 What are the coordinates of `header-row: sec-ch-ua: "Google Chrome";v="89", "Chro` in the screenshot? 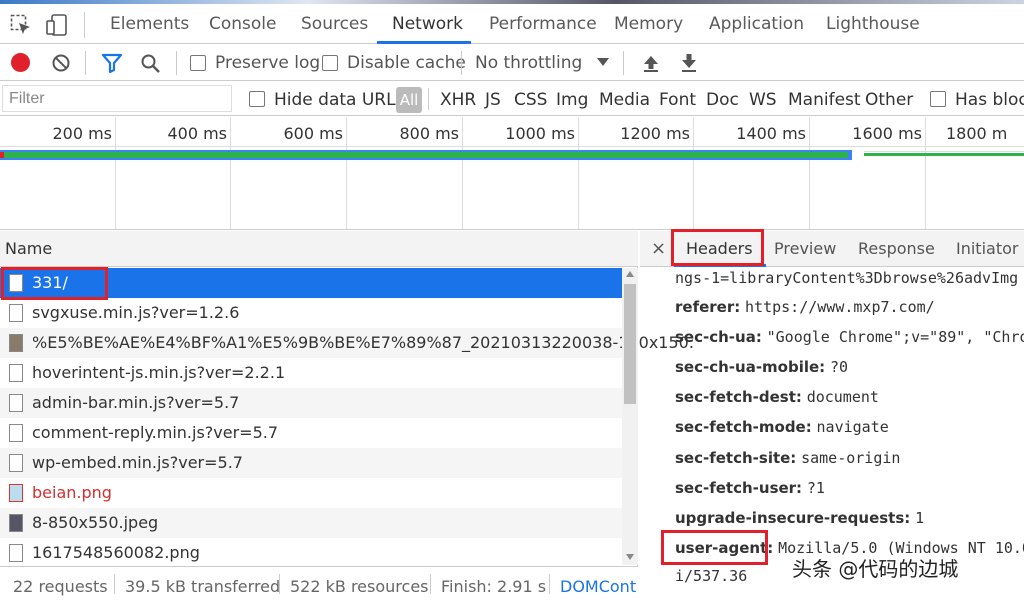 It's located at (849, 337).